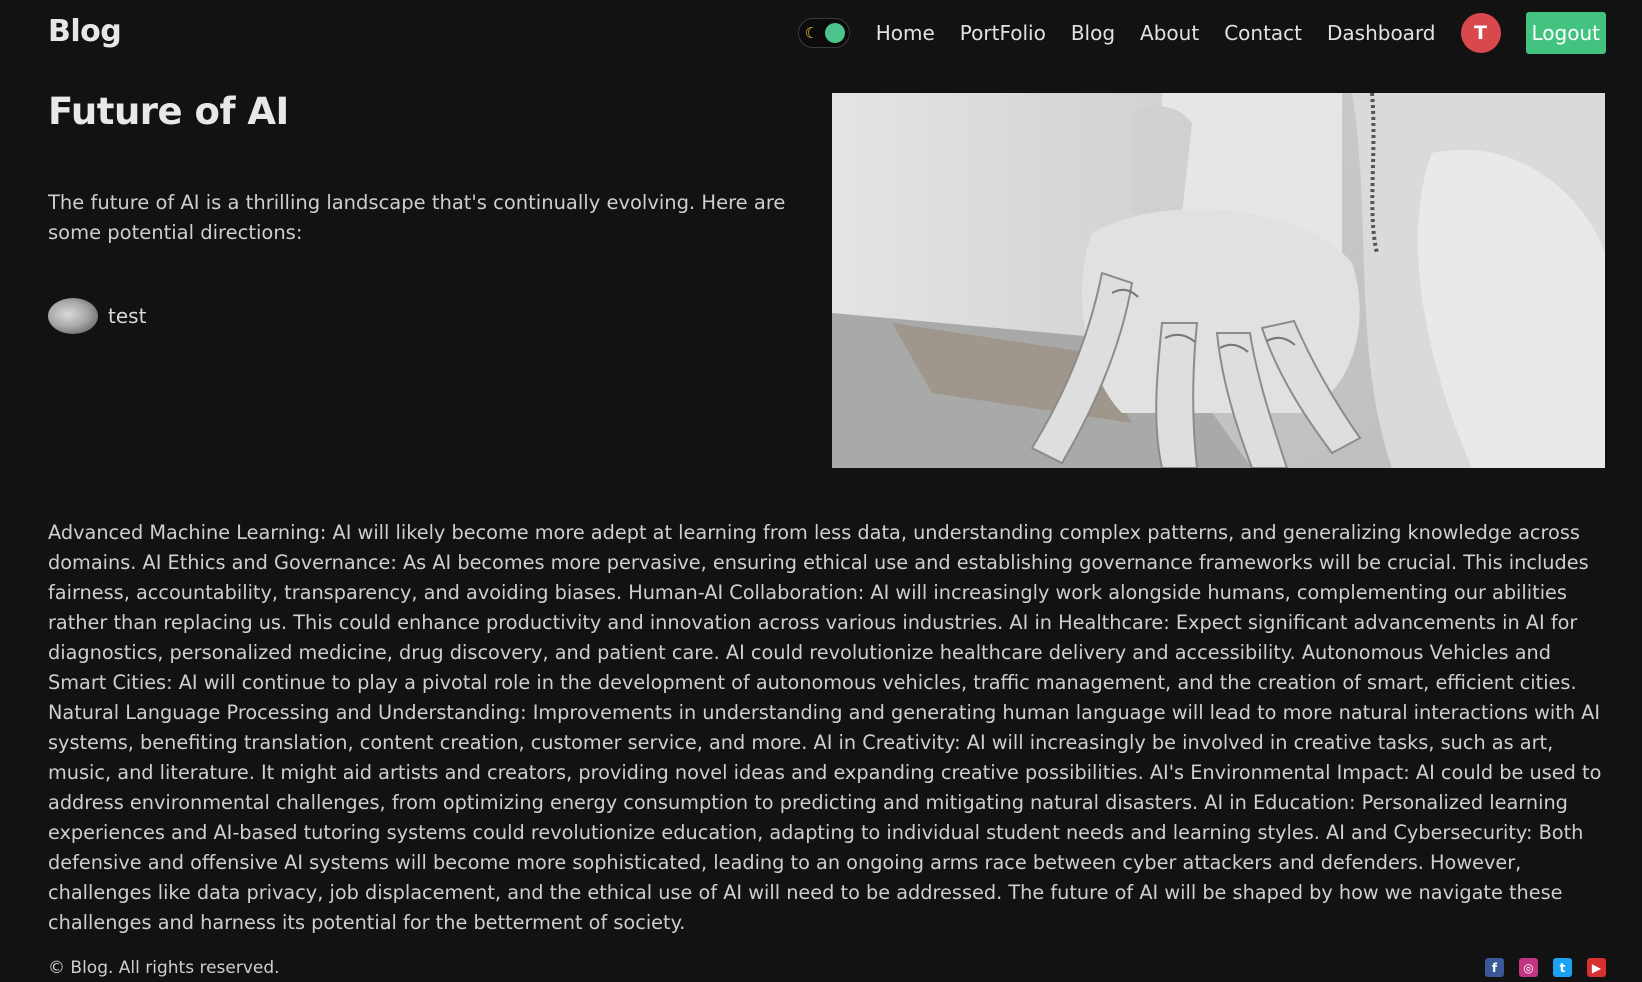 The image size is (1642, 982). I want to click on nav-blog: Blog, so click(1093, 33).